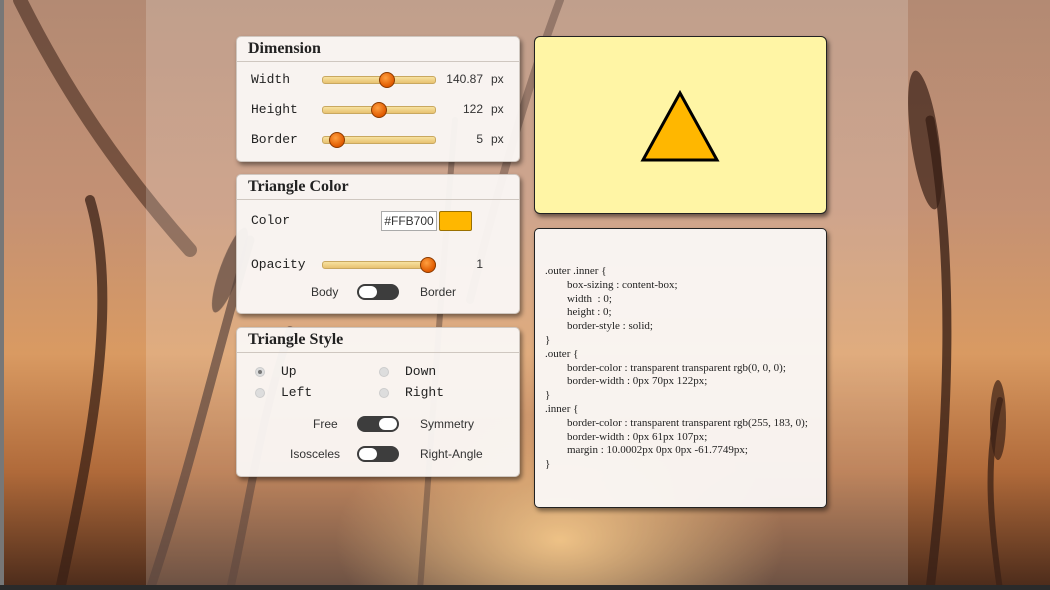 The image size is (1050, 590). I want to click on border-slider-knob, so click(337, 140).